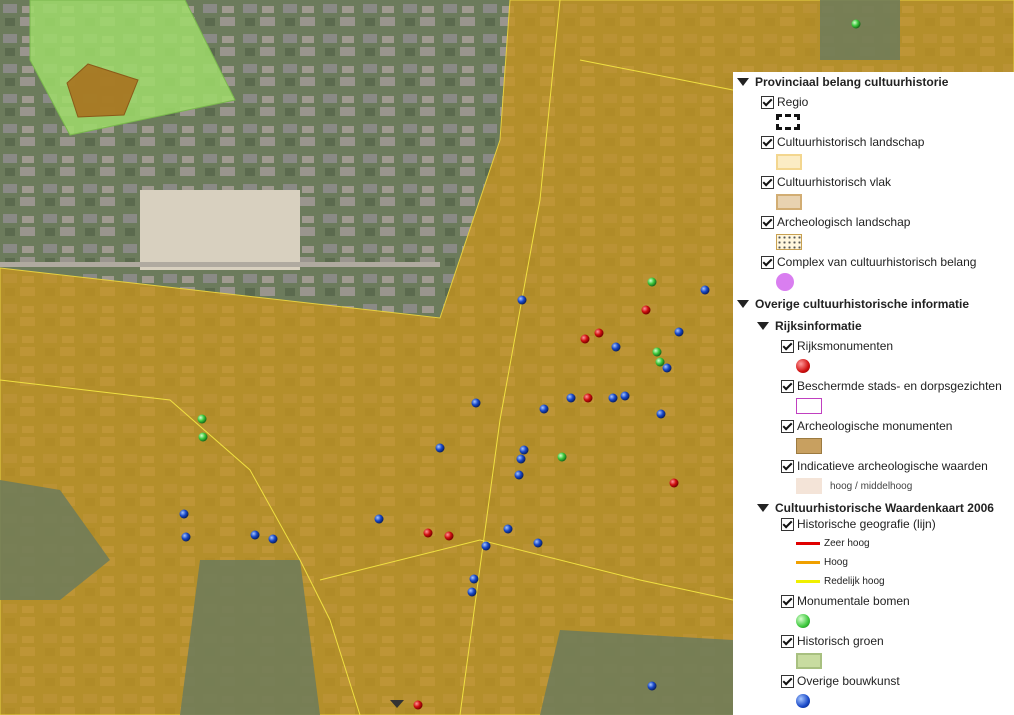 This screenshot has height=715, width=1014. What do you see at coordinates (895, 601) in the screenshot?
I see `legend-item-monumentale-bomen: Monumentale bomen` at bounding box center [895, 601].